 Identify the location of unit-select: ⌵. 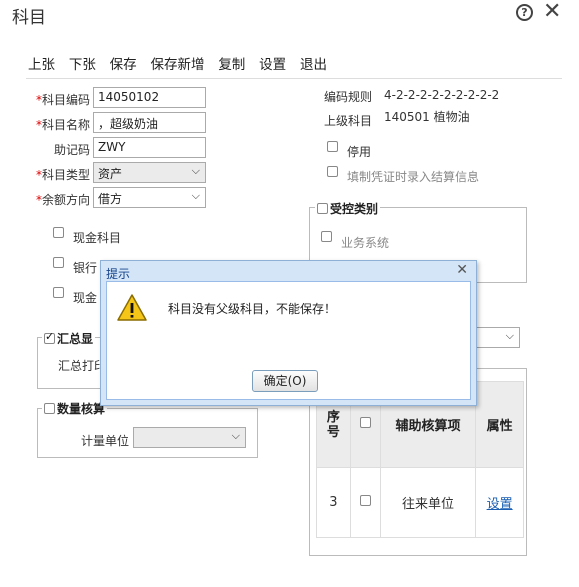
(189, 437).